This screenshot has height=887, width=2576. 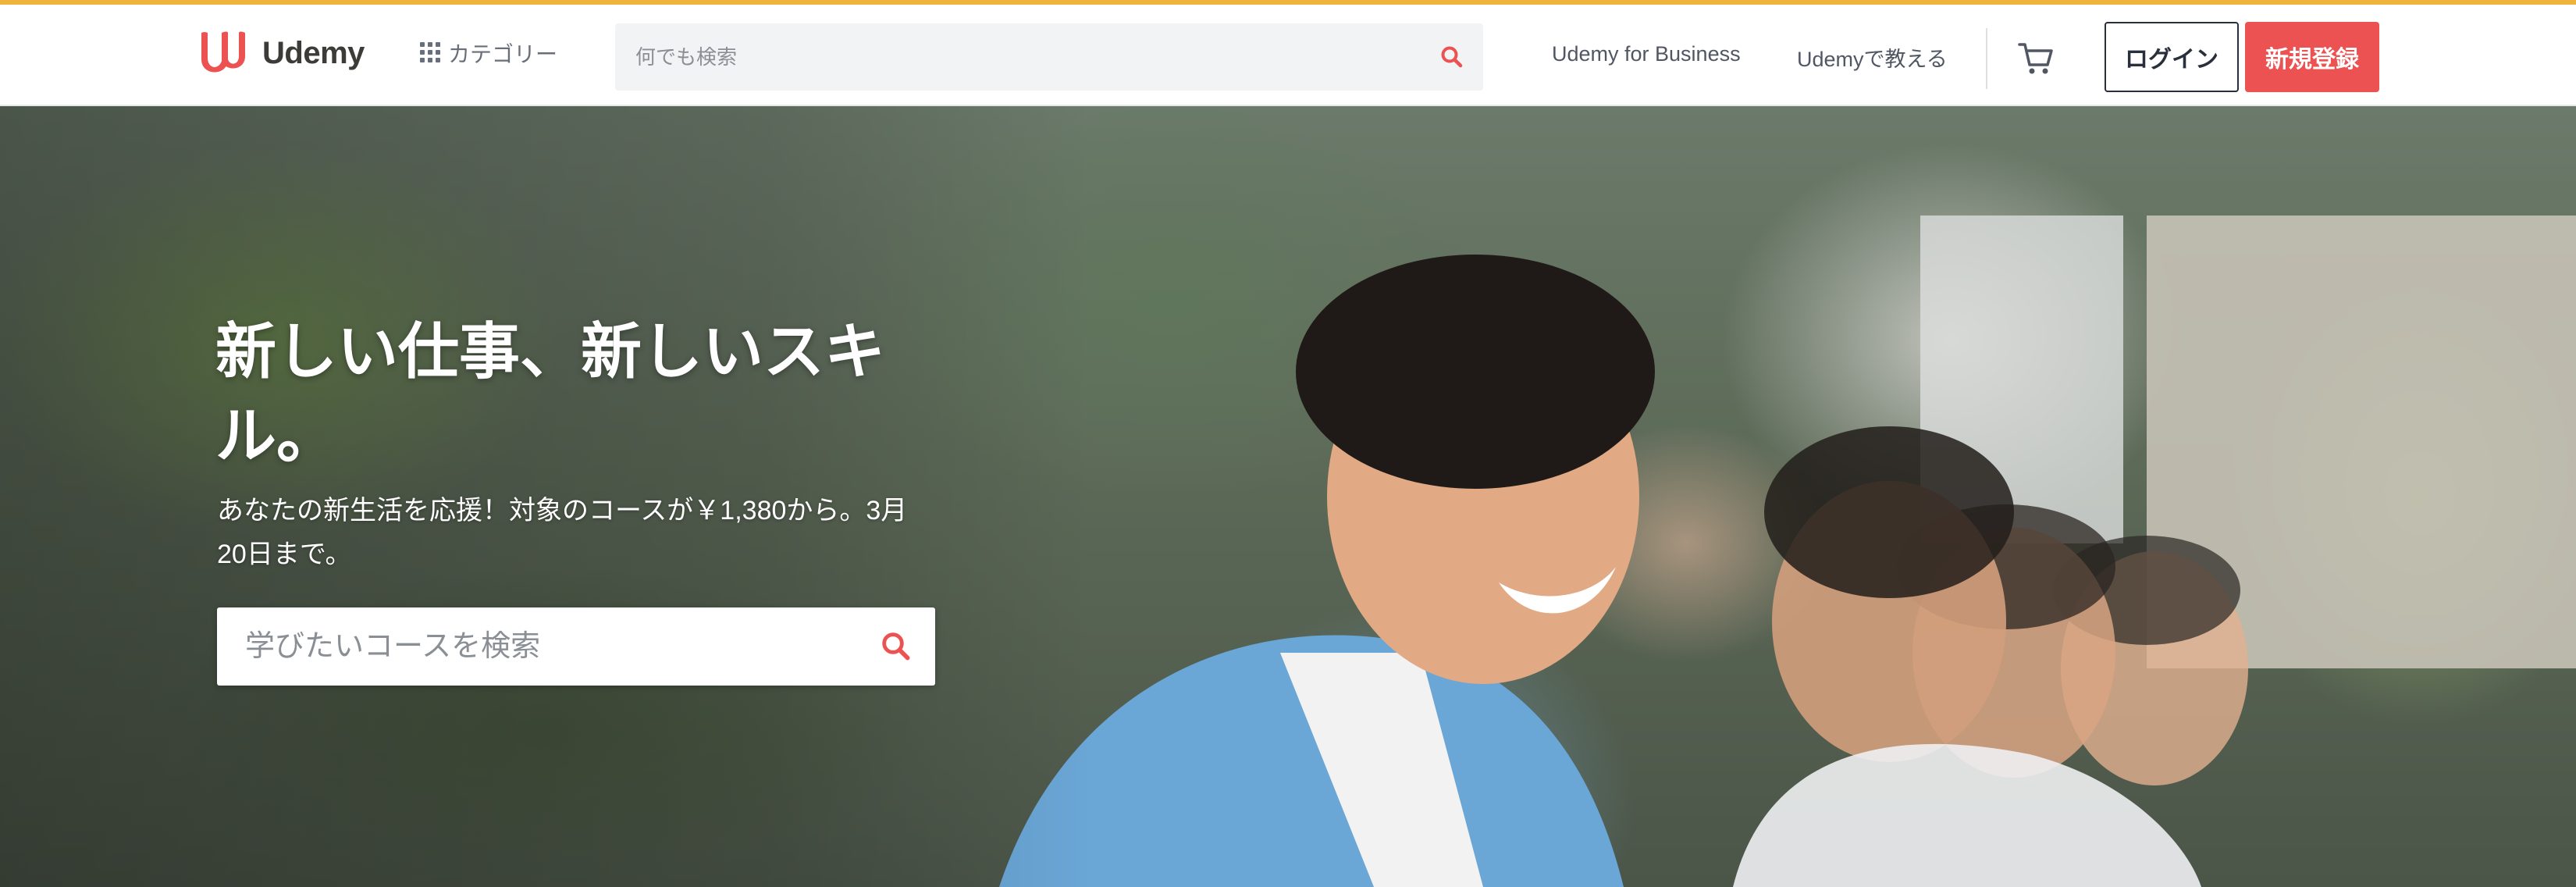 I want to click on categories-menu: カテゴリー, so click(x=488, y=53).